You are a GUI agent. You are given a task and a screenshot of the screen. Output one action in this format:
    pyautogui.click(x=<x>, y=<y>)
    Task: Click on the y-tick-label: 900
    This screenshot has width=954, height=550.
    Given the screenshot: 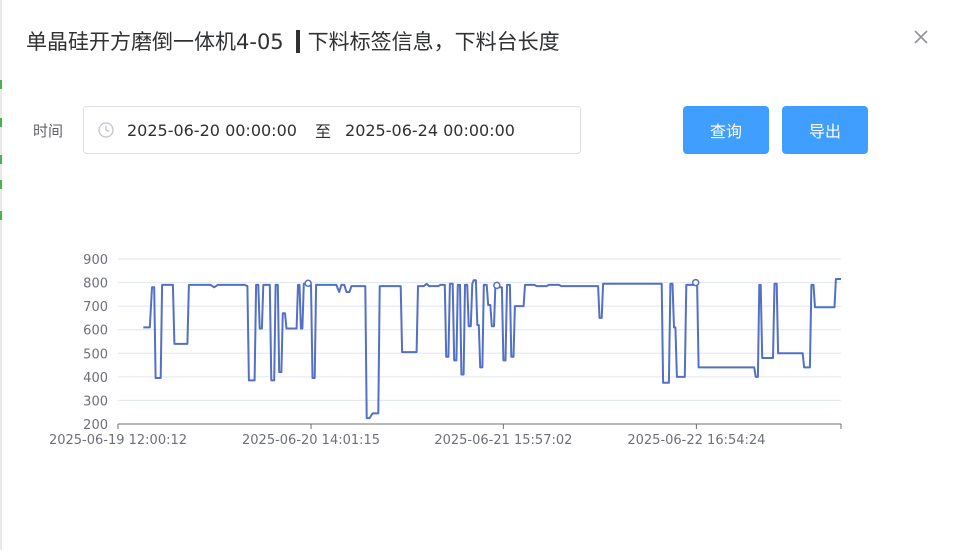 What is the action you would take?
    pyautogui.click(x=95, y=260)
    